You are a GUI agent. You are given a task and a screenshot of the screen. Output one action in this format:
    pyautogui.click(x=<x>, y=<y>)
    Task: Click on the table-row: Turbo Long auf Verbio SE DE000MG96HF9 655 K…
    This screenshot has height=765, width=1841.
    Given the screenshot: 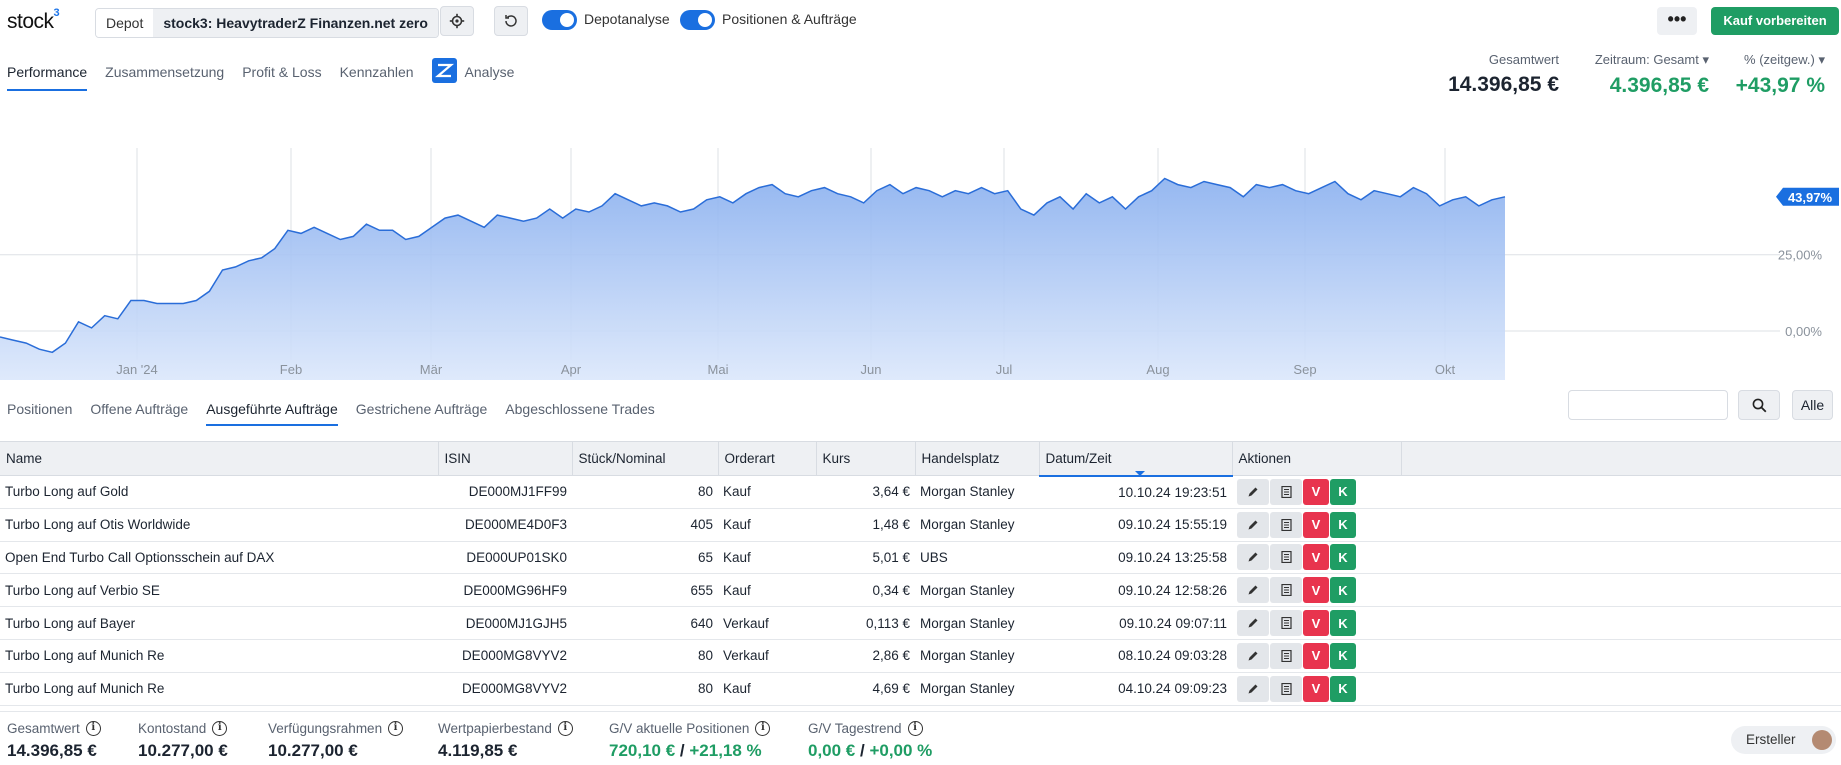 What is the action you would take?
    pyautogui.click(x=920, y=590)
    